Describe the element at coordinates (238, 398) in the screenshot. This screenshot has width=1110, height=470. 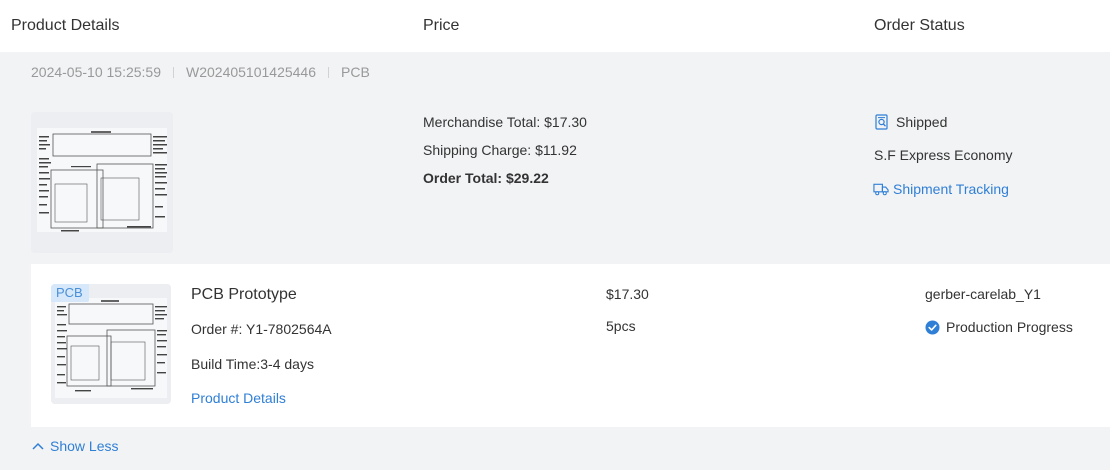
I see `product-details-link: Product Details` at that location.